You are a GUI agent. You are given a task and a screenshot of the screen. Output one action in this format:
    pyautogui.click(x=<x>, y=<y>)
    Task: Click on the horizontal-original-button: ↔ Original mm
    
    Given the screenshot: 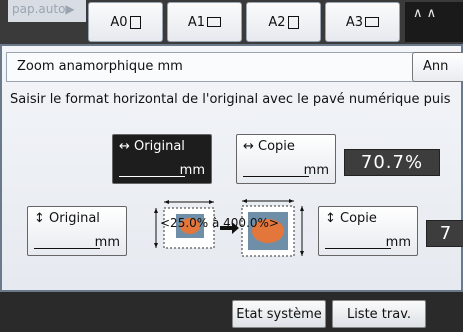 What is the action you would take?
    pyautogui.click(x=162, y=159)
    